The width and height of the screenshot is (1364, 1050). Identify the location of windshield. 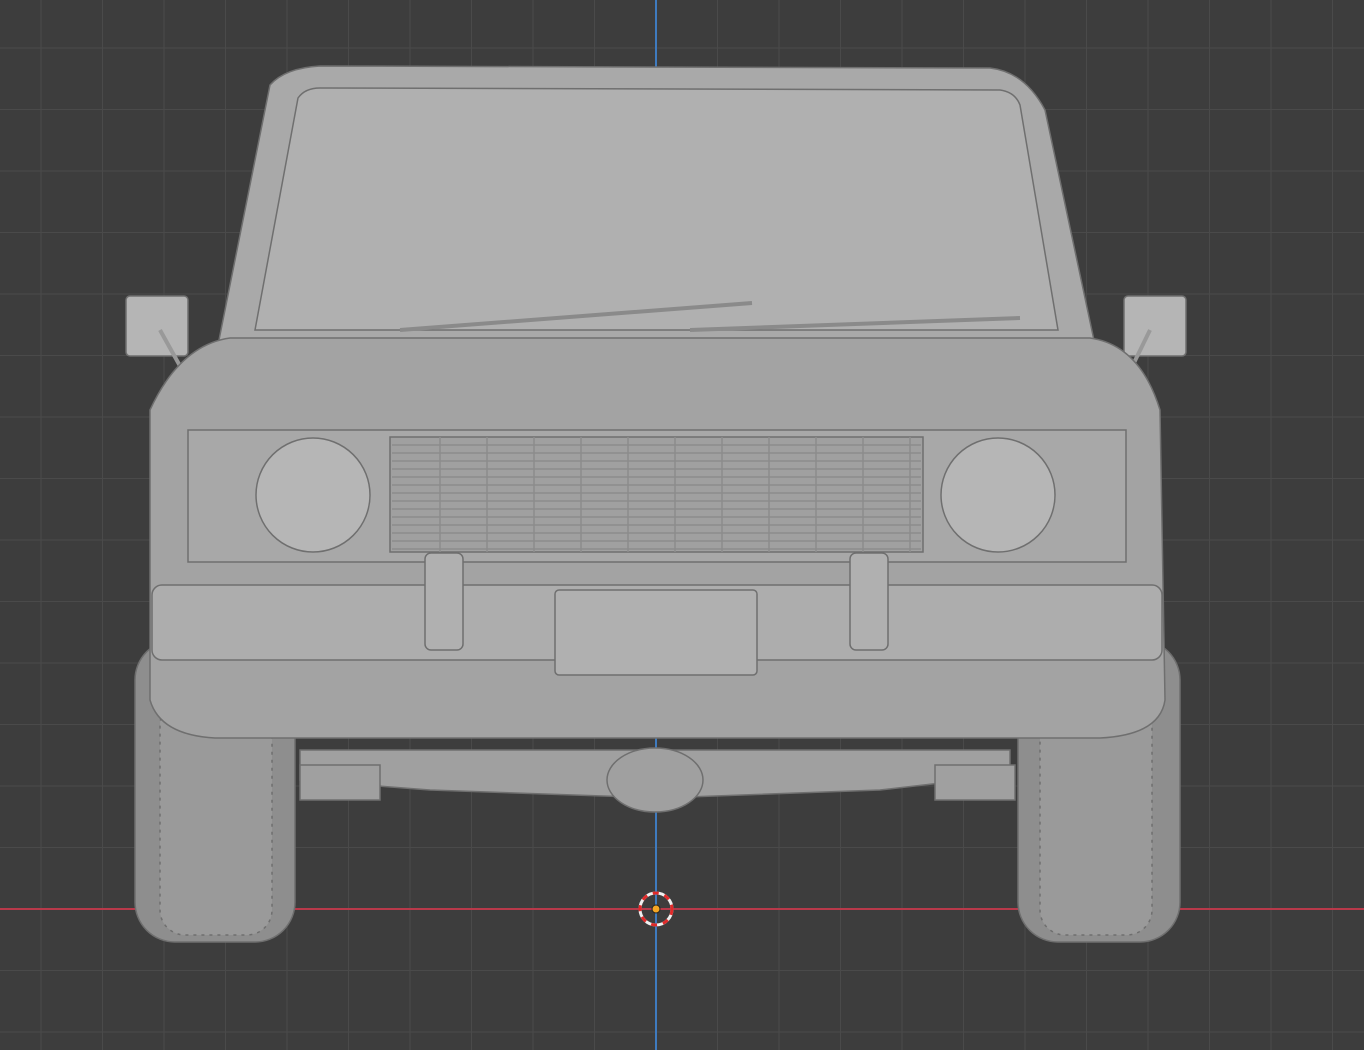
(656, 209).